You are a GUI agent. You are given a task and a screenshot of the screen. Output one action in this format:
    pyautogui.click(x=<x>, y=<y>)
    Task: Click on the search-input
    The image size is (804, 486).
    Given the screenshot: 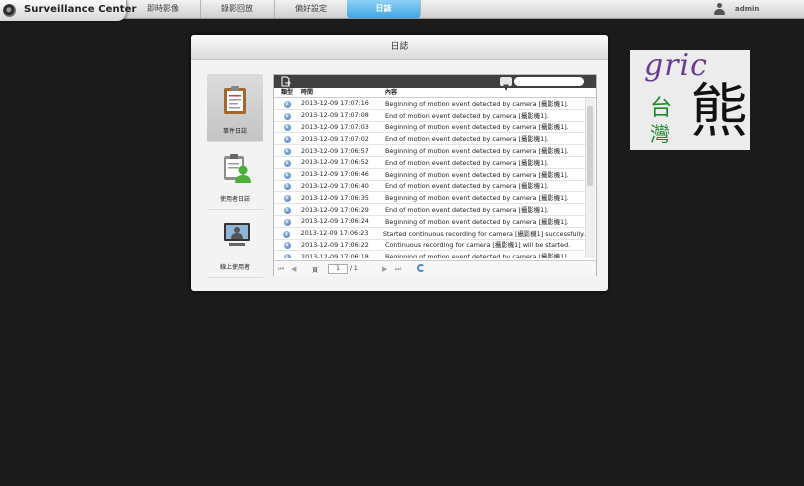 What is the action you would take?
    pyautogui.click(x=549, y=81)
    